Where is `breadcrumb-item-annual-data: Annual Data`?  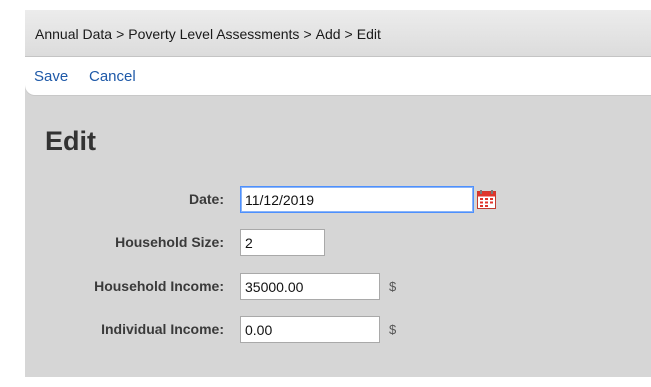
breadcrumb-item-annual-data: Annual Data is located at coordinates (73, 34).